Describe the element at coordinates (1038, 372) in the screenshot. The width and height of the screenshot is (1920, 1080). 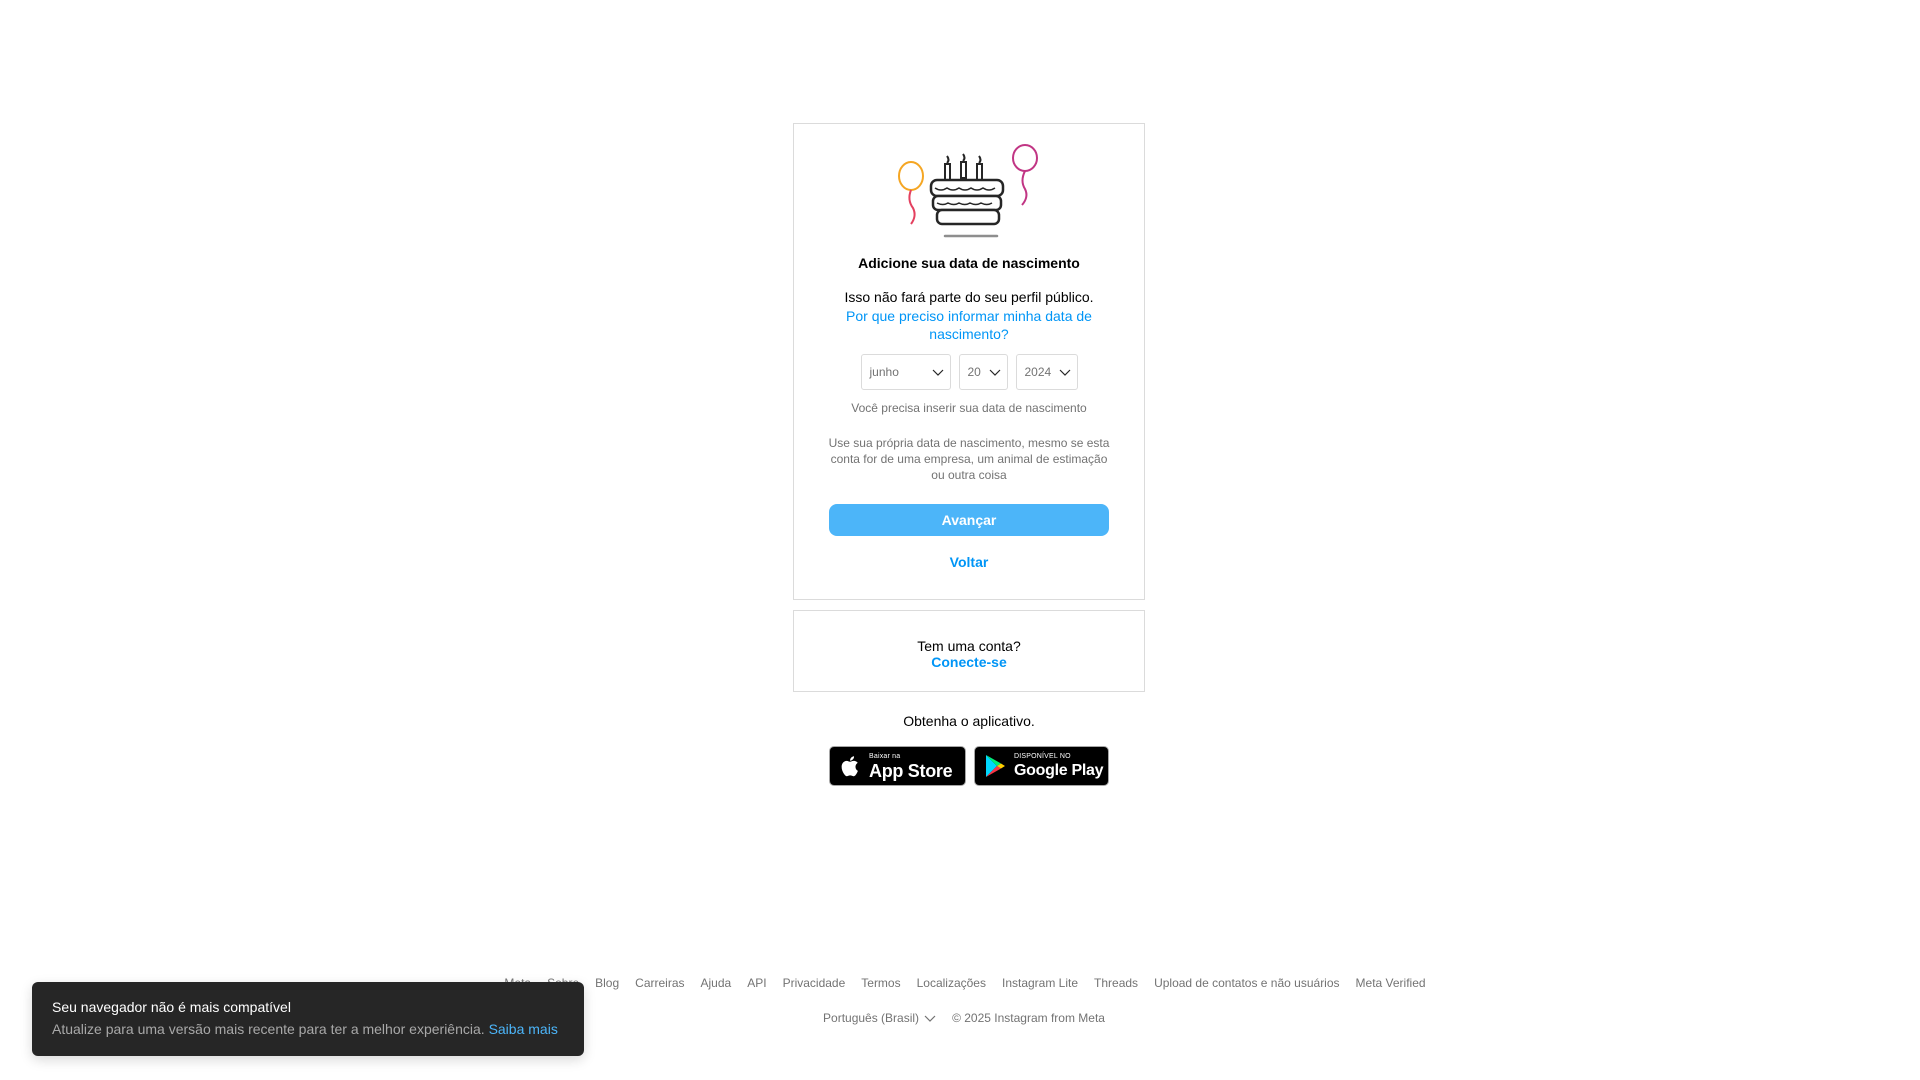
I see `year-select-value: 2024` at that location.